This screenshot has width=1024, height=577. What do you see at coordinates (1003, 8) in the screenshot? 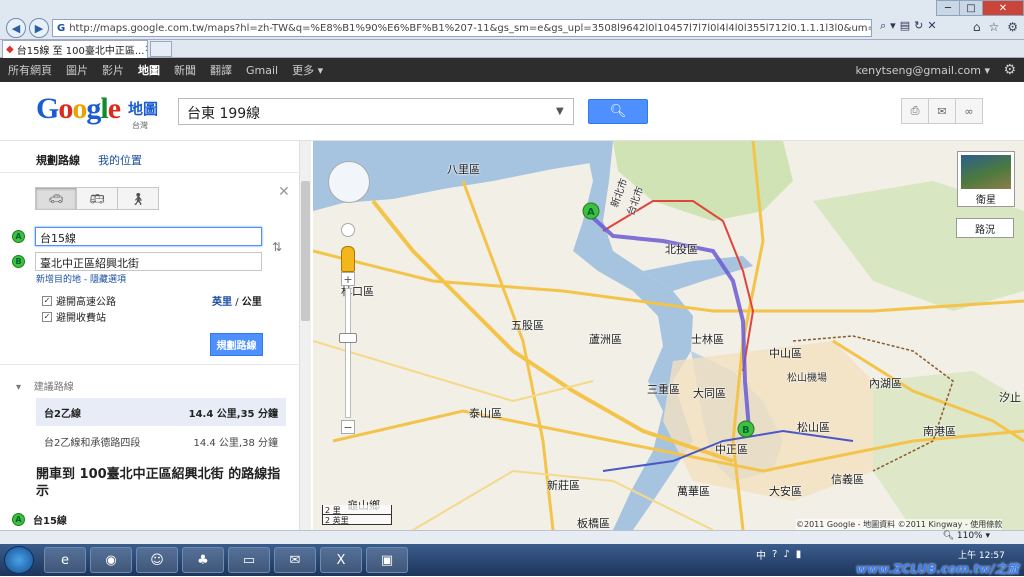
I see `close-window-button: ✕` at bounding box center [1003, 8].